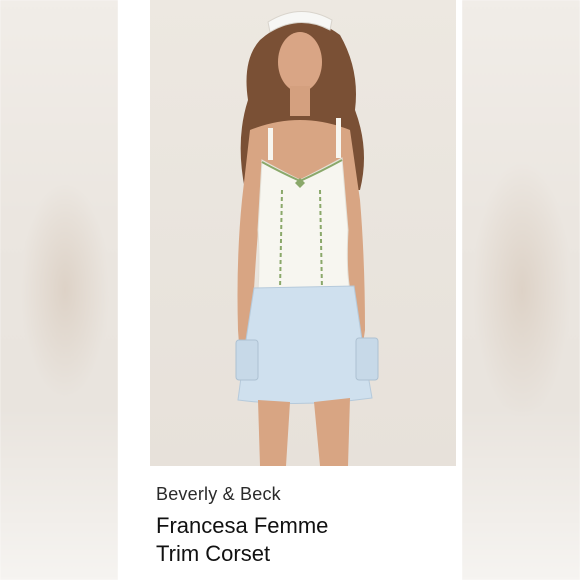 The image size is (580, 580). What do you see at coordinates (213, 553) in the screenshot?
I see `product-title-line2: Trim Corset` at bounding box center [213, 553].